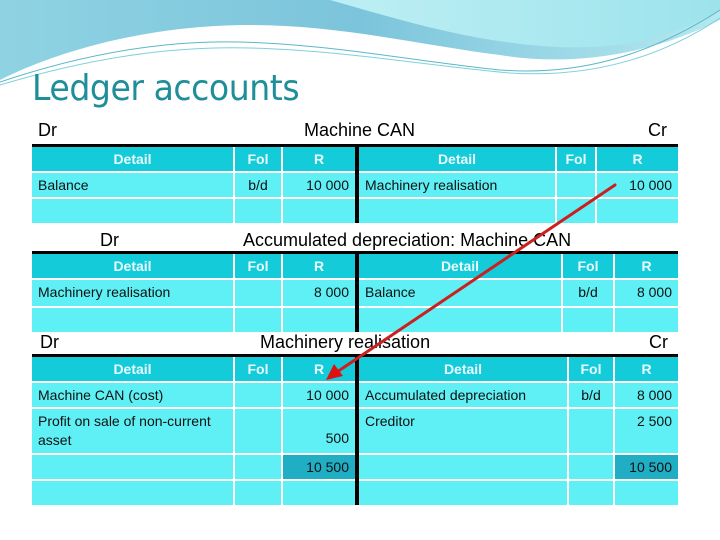 This screenshot has width=720, height=540. I want to click on debit-amount: 8 000, so click(319, 293).